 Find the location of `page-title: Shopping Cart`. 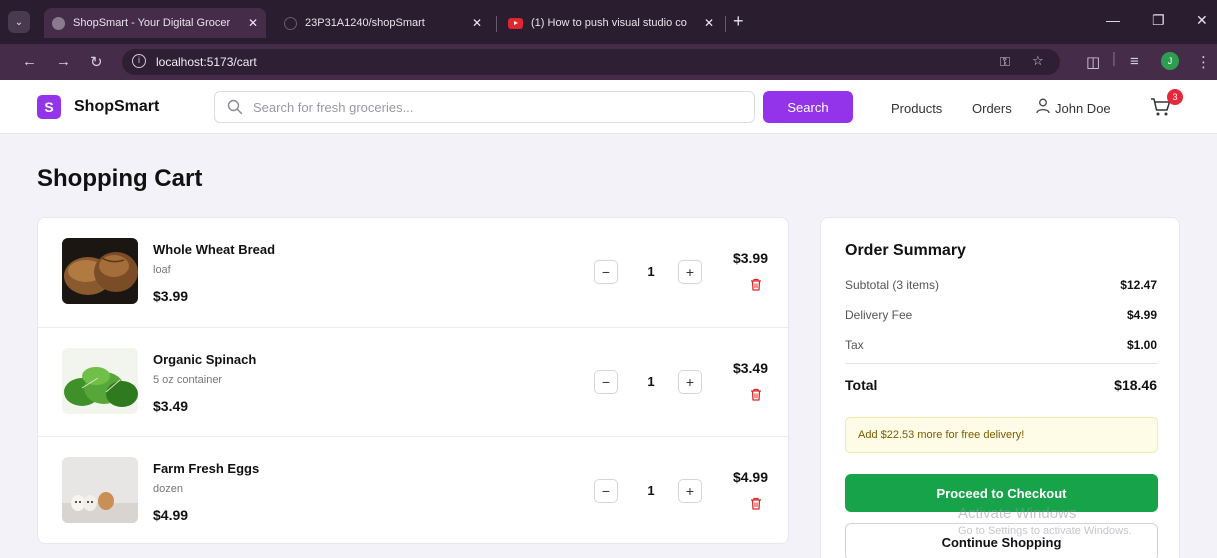

page-title: Shopping Cart is located at coordinates (120, 178).